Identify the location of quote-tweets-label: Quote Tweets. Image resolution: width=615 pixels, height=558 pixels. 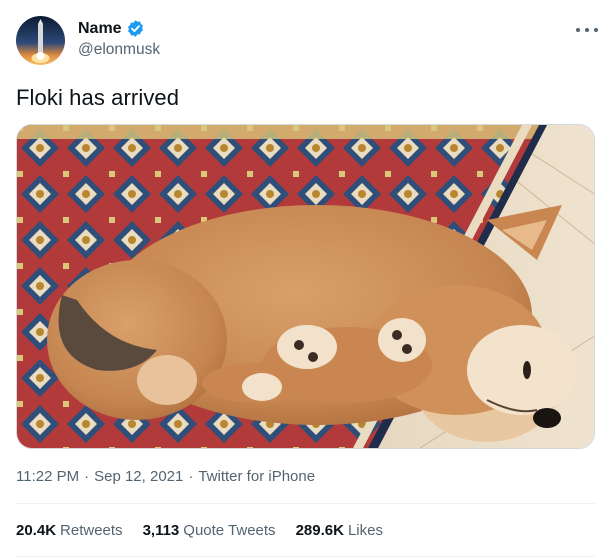
(229, 530).